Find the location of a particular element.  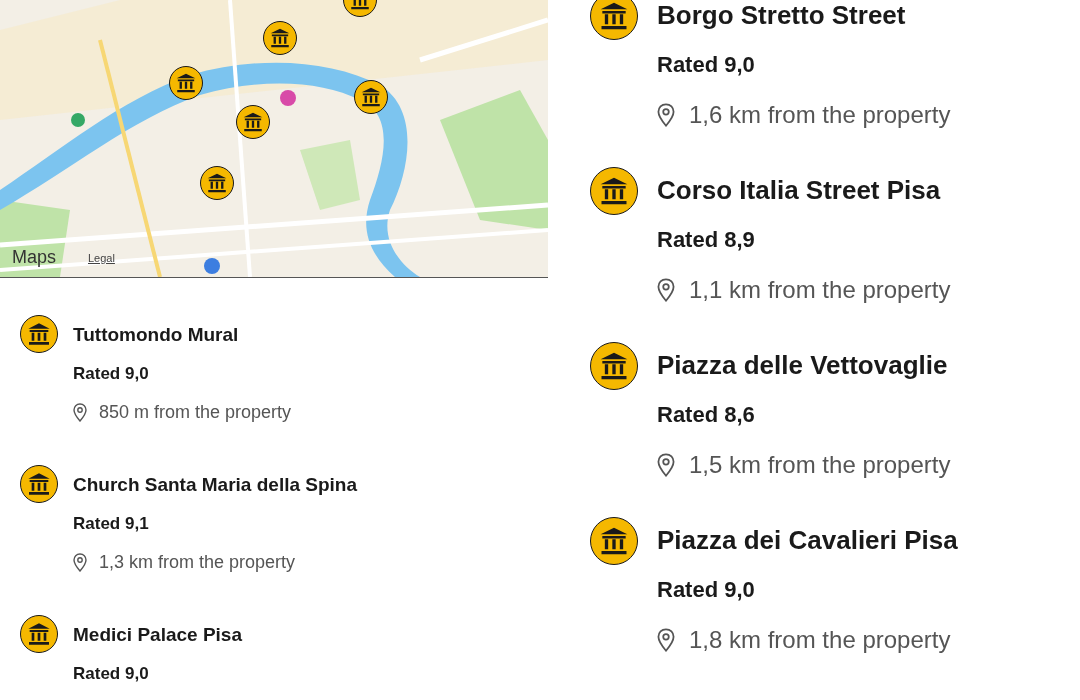

rating: Rated 8,6 is located at coordinates (706, 415).